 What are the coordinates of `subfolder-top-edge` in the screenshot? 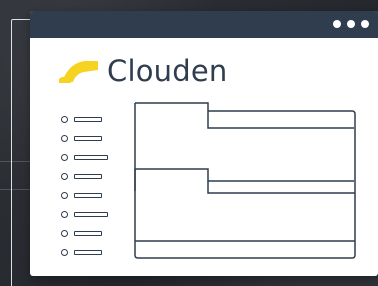 It's located at (244, 175).